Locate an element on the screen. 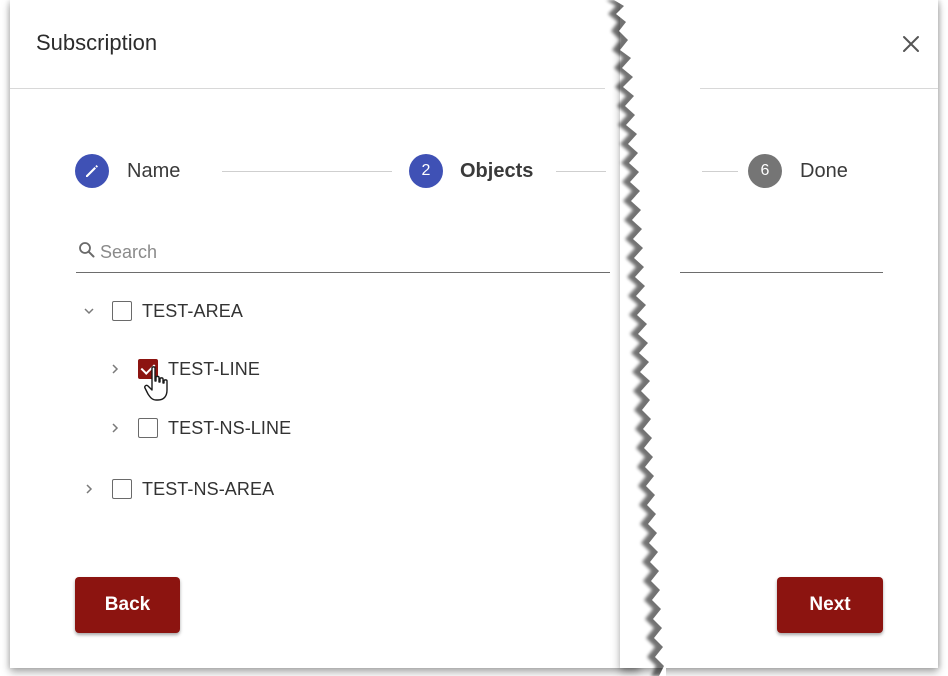 The width and height of the screenshot is (948, 676). close-icon is located at coordinates (911, 44).